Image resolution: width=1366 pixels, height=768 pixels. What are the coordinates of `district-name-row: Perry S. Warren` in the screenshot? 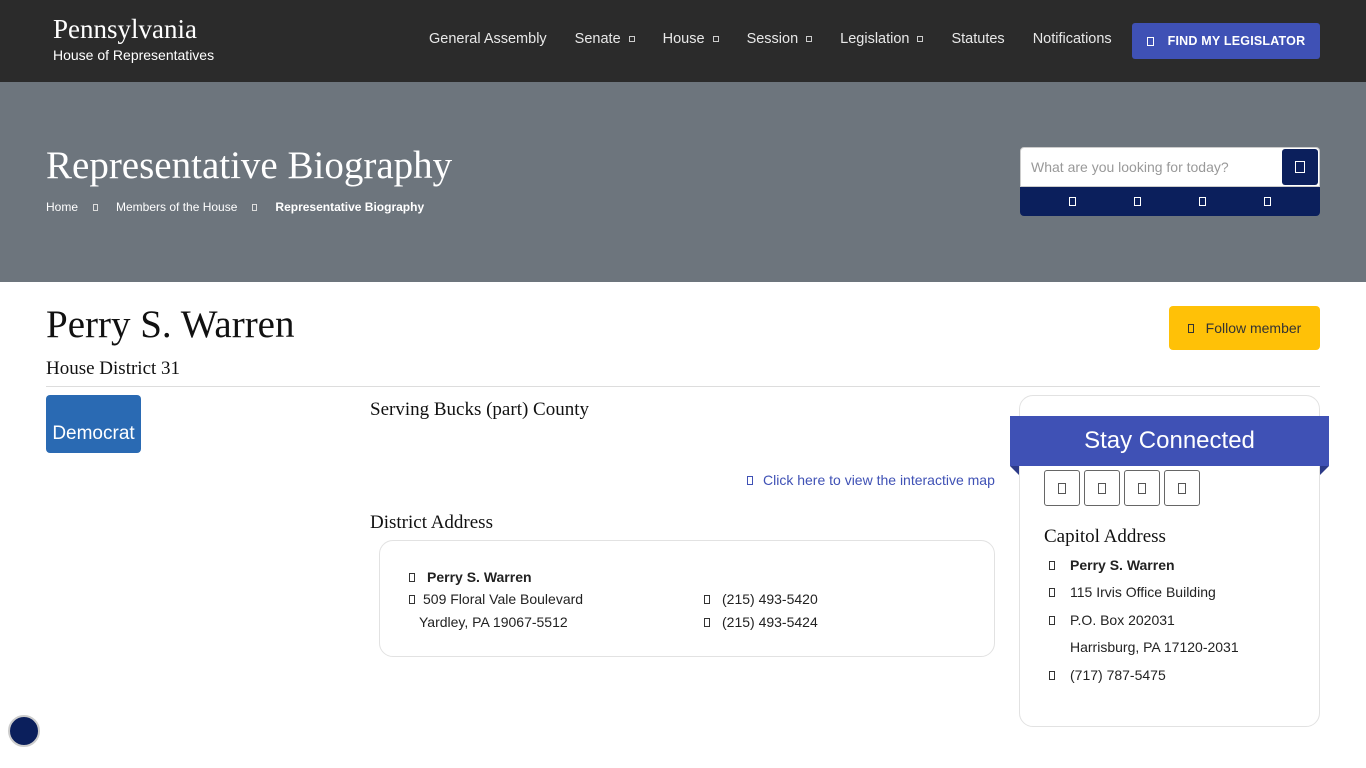 It's located at (470, 577).